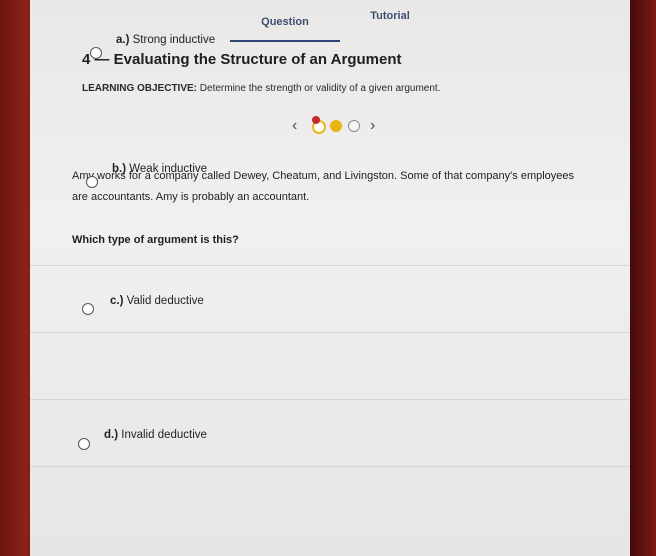 Image resolution: width=656 pixels, height=556 pixels. Describe the element at coordinates (354, 126) in the screenshot. I see `progress-dot-unanswered` at that location.